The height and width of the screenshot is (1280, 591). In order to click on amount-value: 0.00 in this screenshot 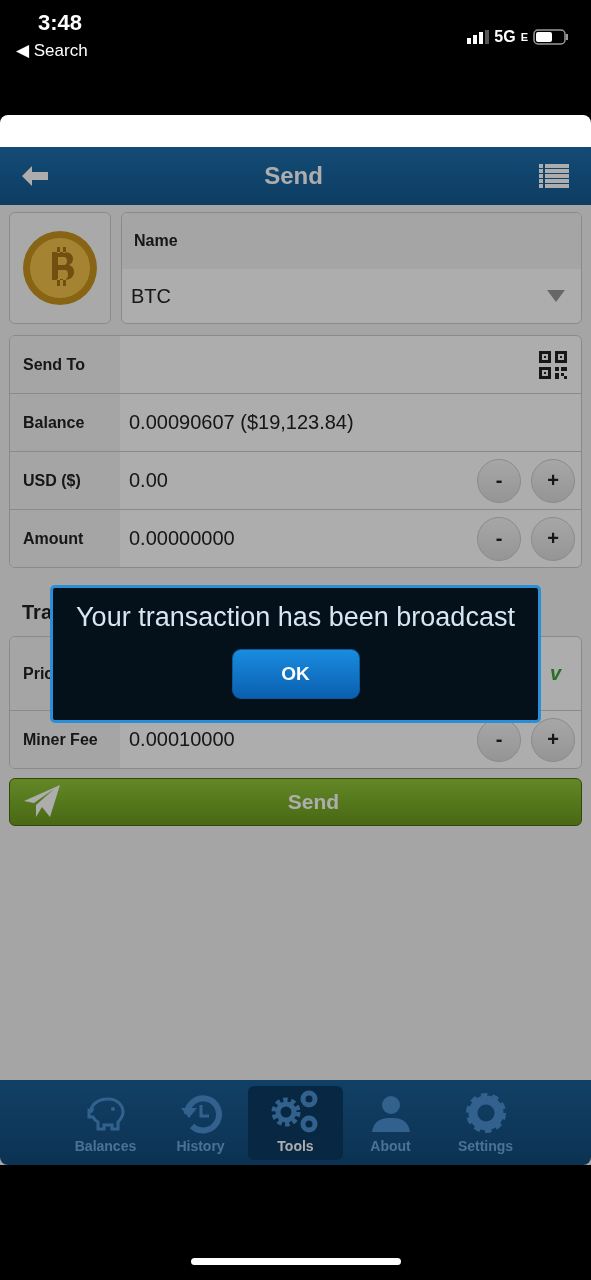, I will do `click(148, 480)`.